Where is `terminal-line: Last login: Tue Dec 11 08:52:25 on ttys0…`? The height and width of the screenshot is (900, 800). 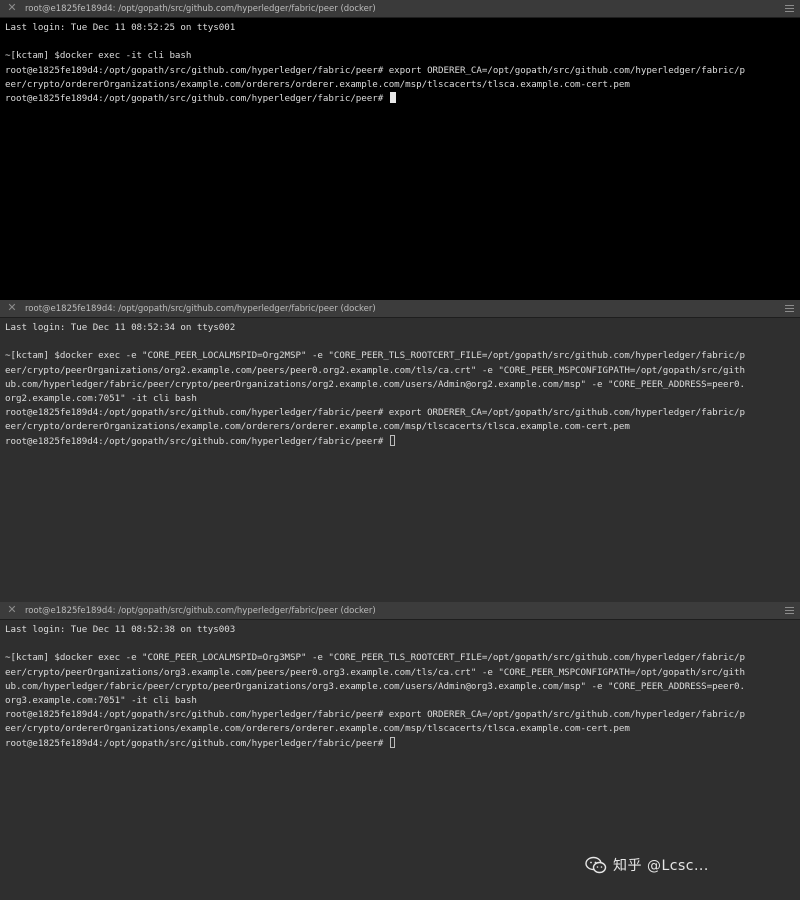
terminal-line: Last login: Tue Dec 11 08:52:25 on ttys0… is located at coordinates (120, 27).